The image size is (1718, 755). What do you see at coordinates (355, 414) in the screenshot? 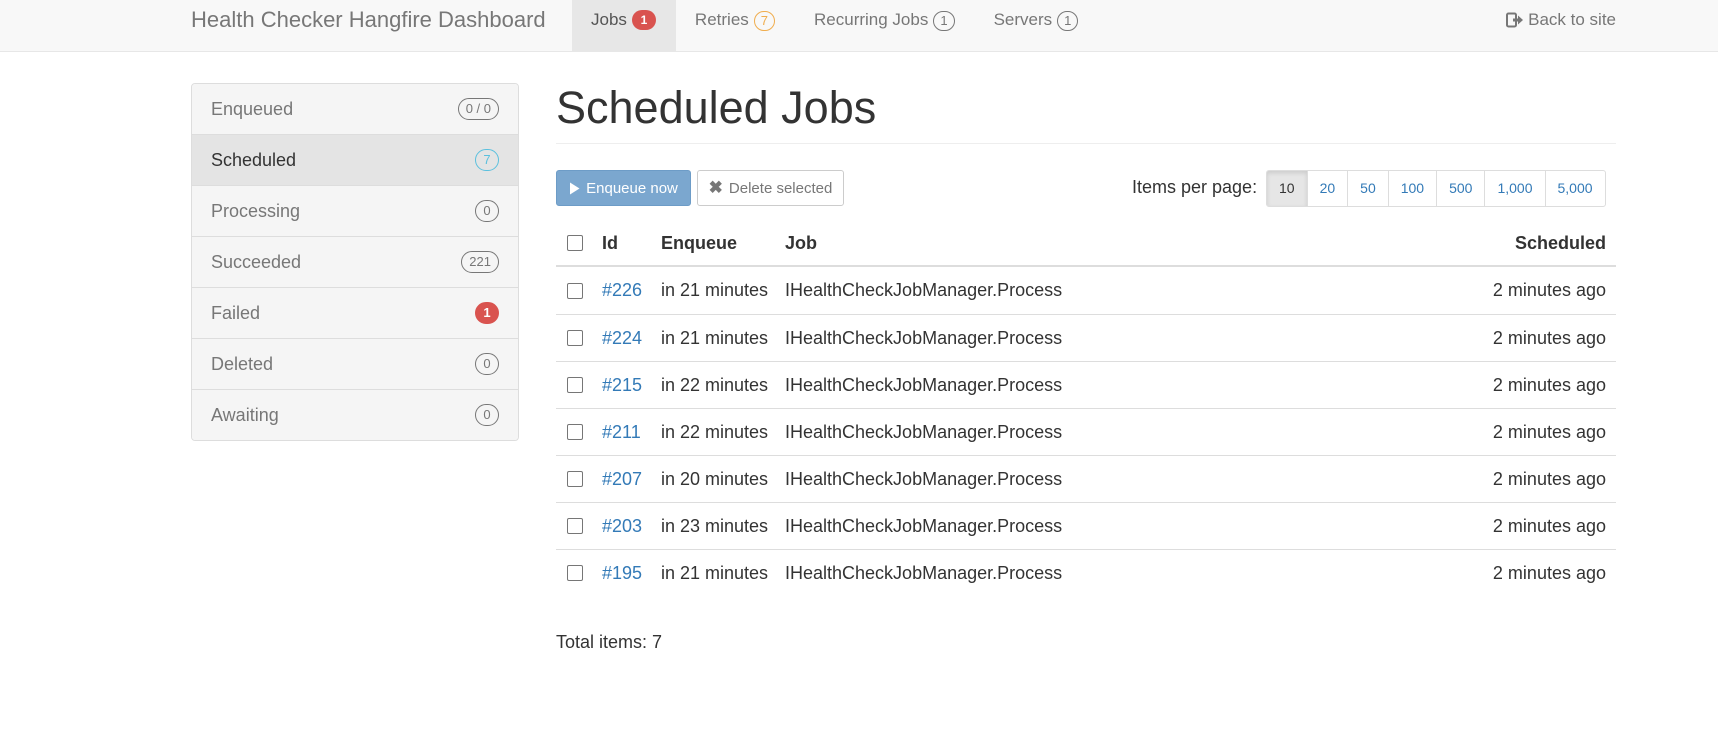
I see `sidebar-item-awaiting: Awaiting 0` at bounding box center [355, 414].